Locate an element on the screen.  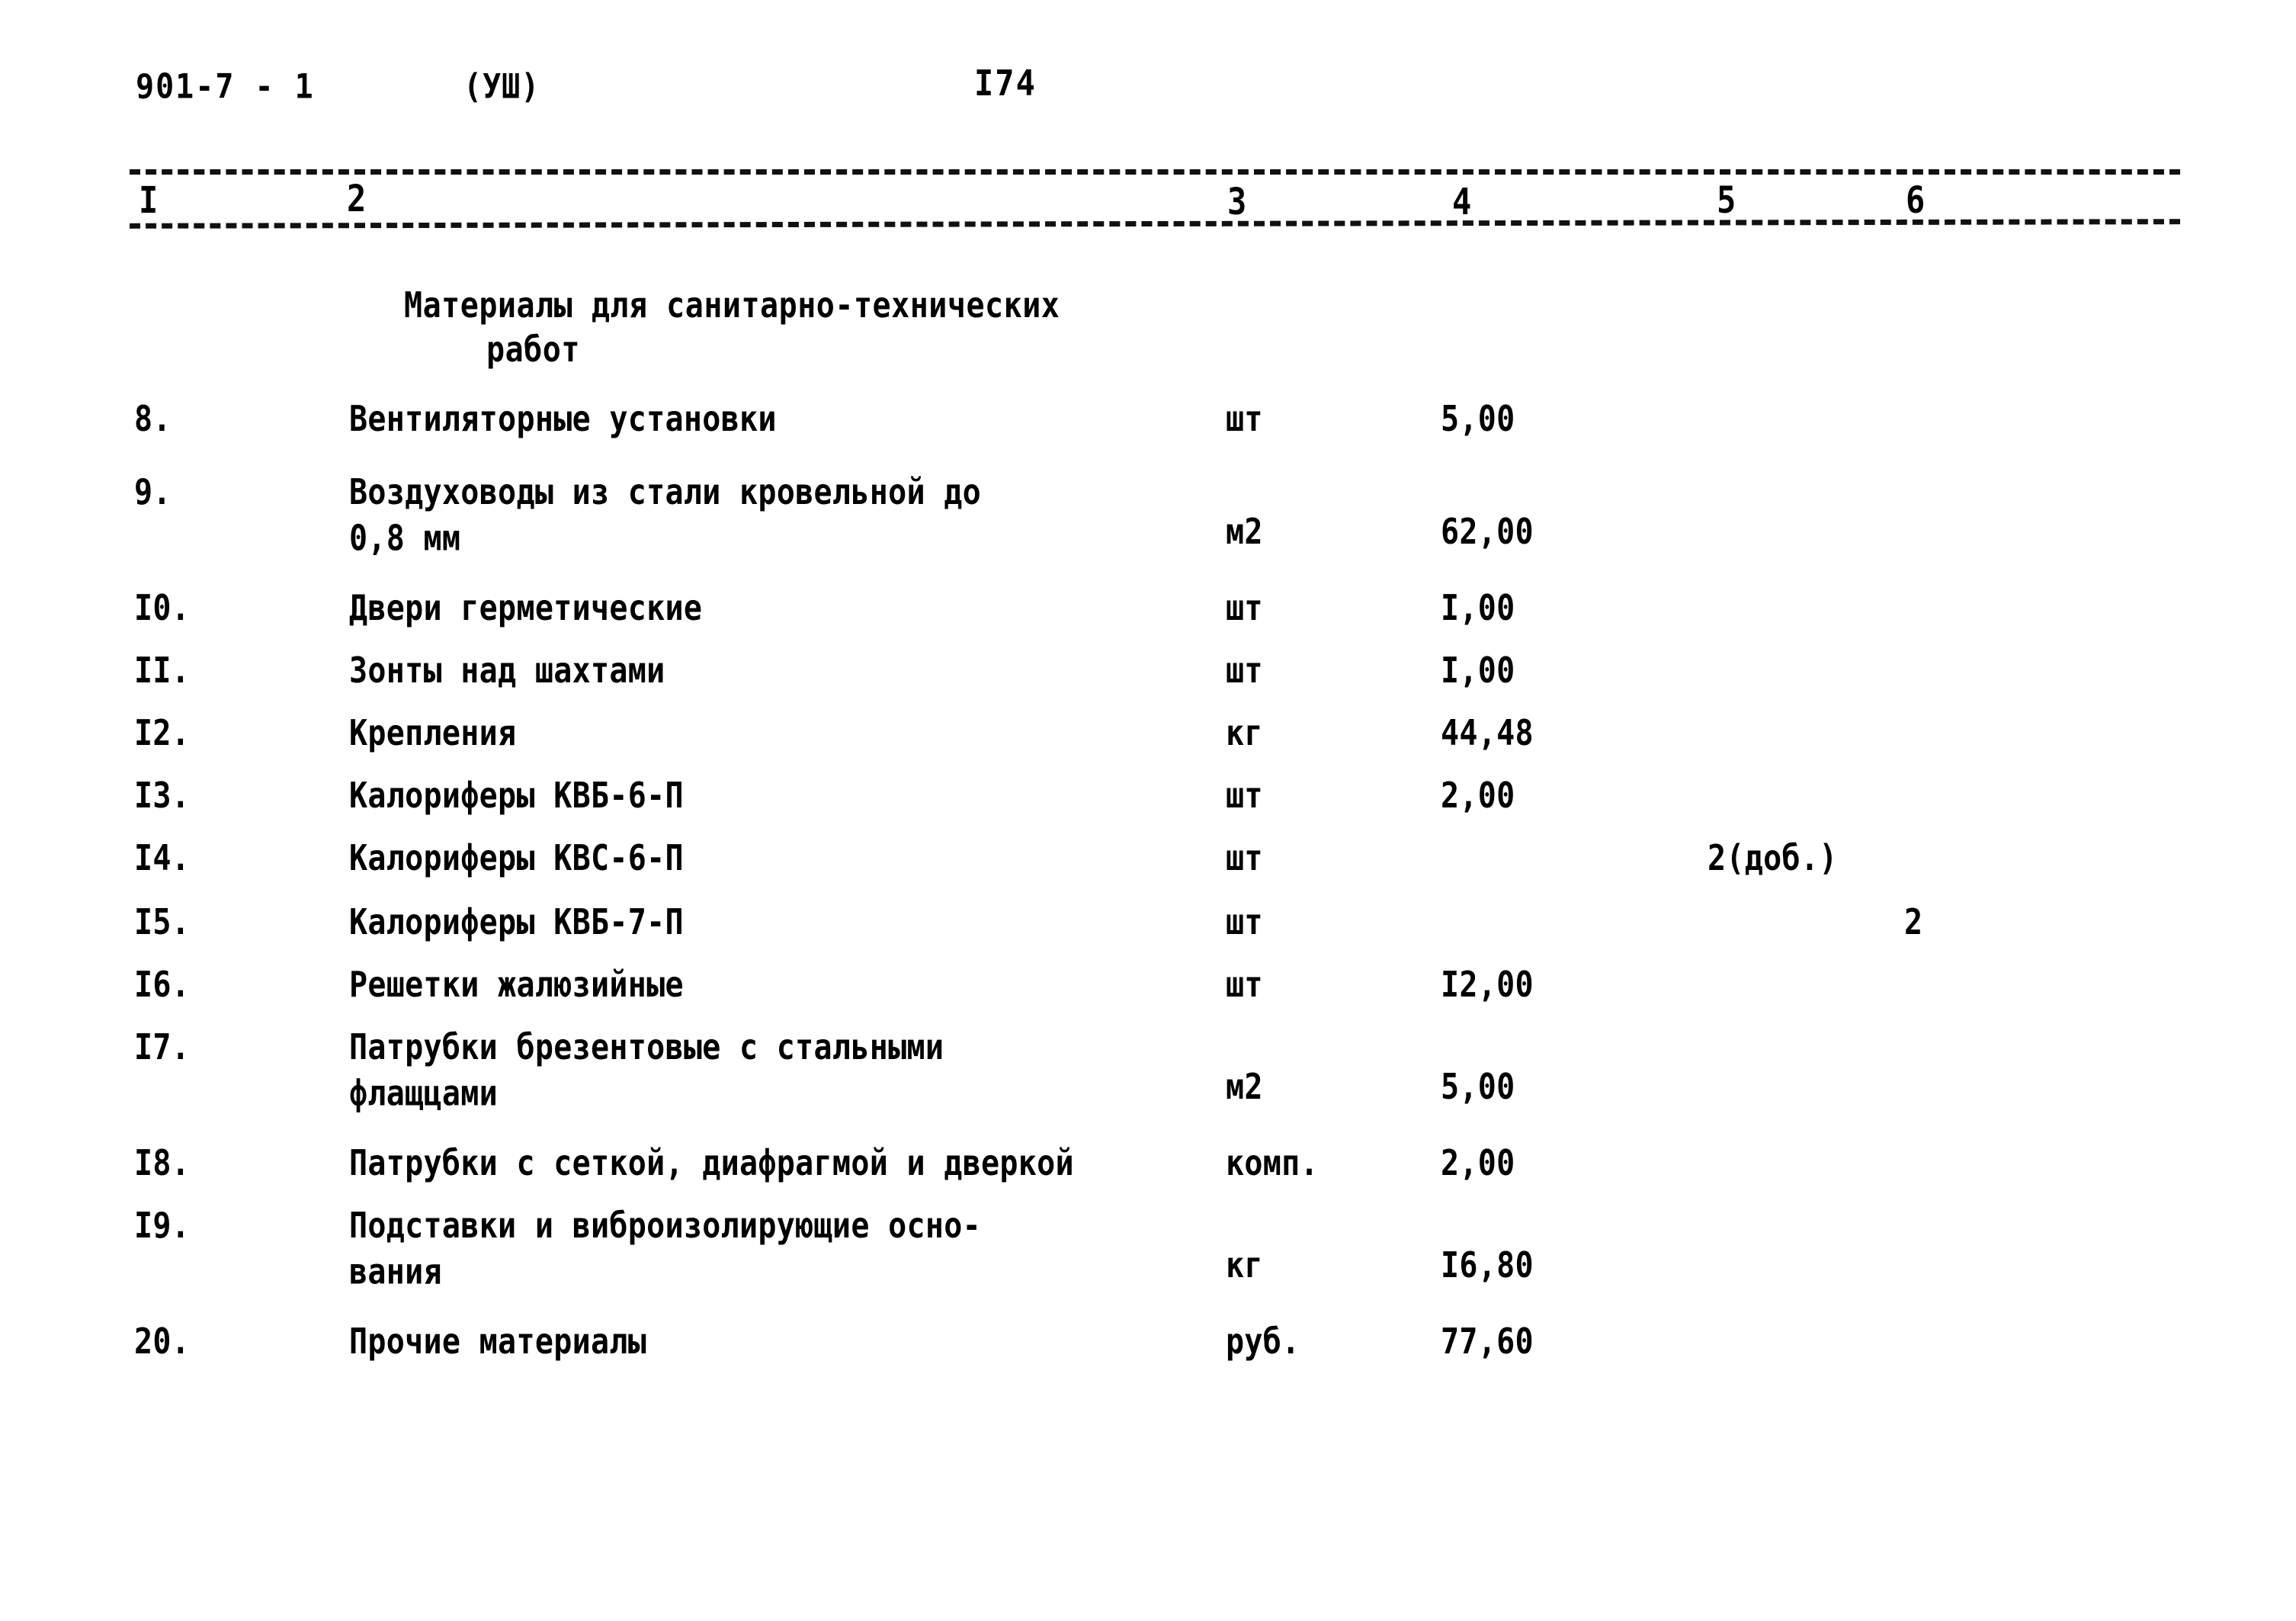
cell-name: Зонты над шахтами is located at coordinates (507, 671).